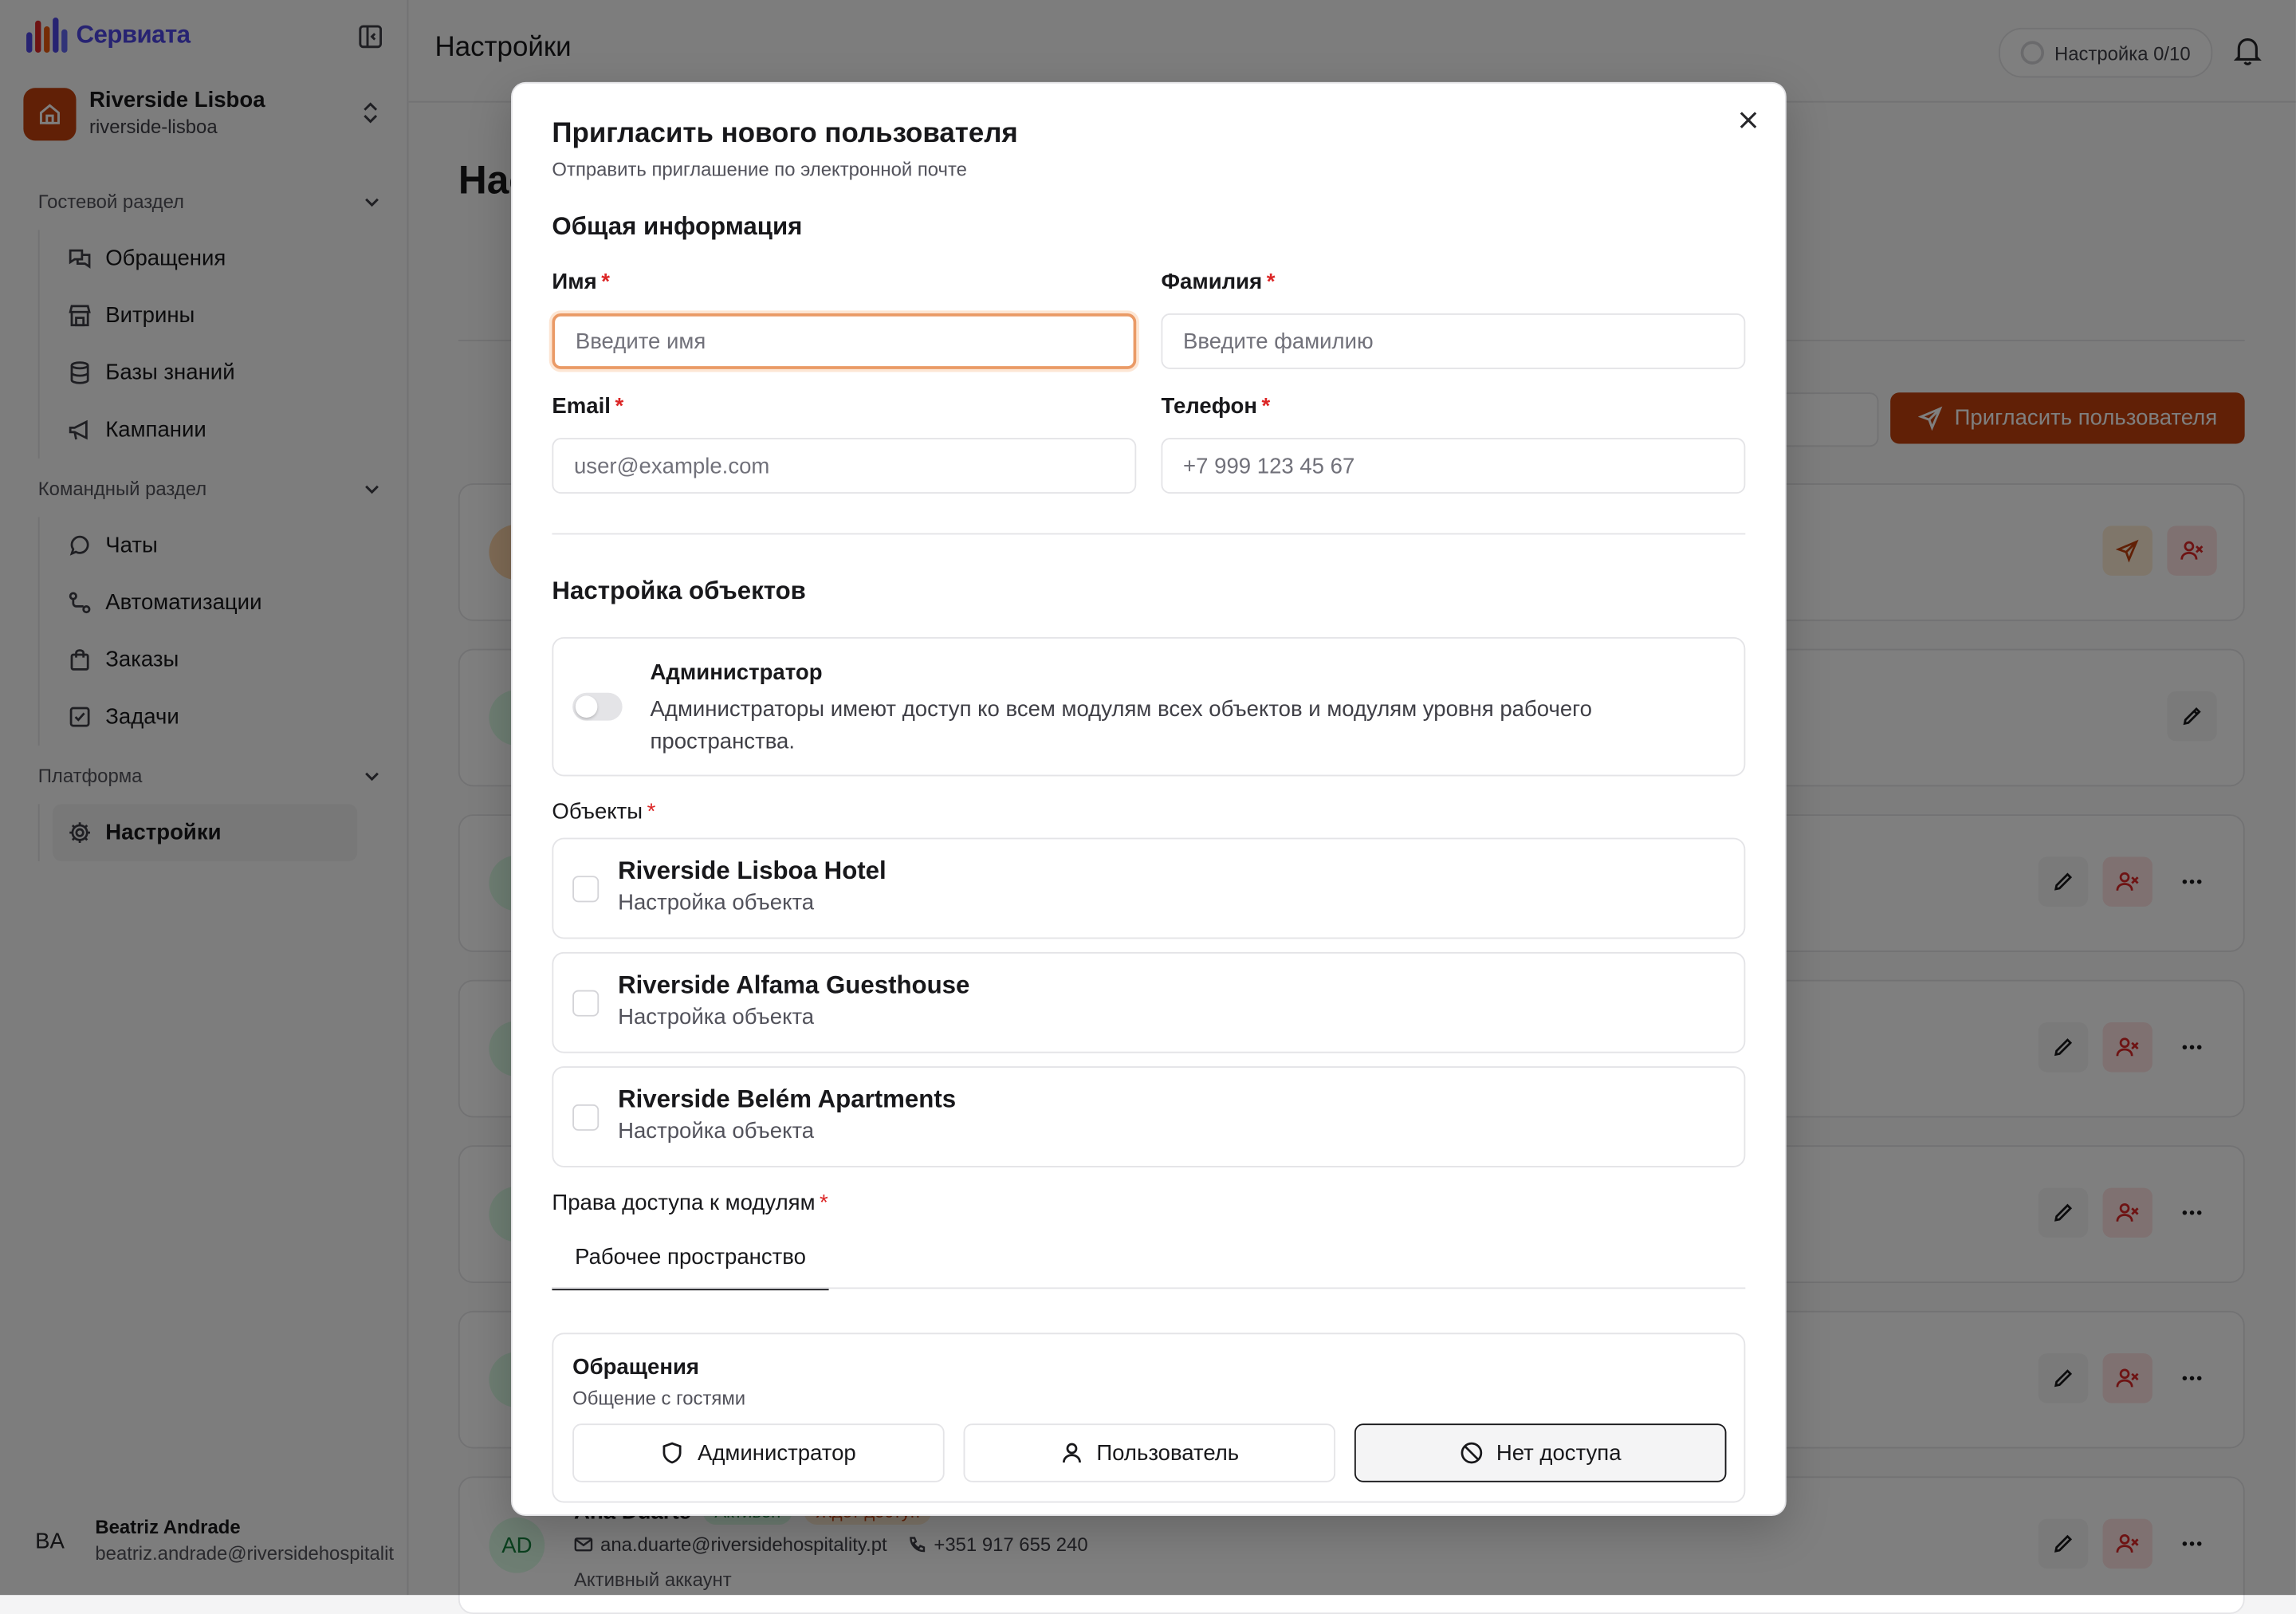 The width and height of the screenshot is (2296, 1614). I want to click on permission-none-button: Нет доступа, so click(1540, 1452).